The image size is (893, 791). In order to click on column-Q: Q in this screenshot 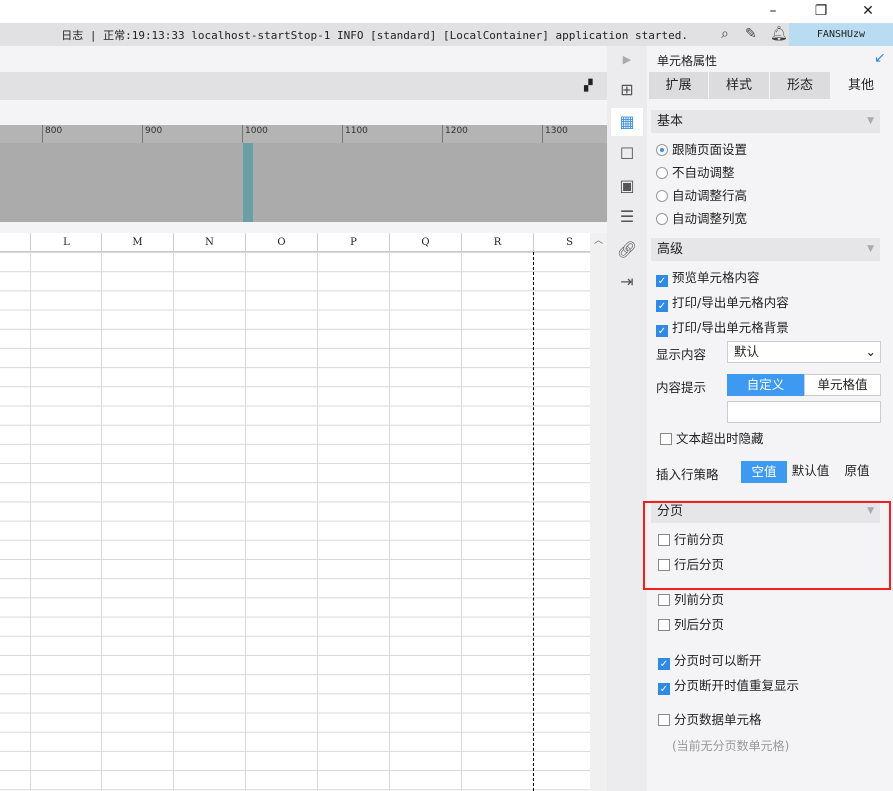, I will do `click(425, 242)`.